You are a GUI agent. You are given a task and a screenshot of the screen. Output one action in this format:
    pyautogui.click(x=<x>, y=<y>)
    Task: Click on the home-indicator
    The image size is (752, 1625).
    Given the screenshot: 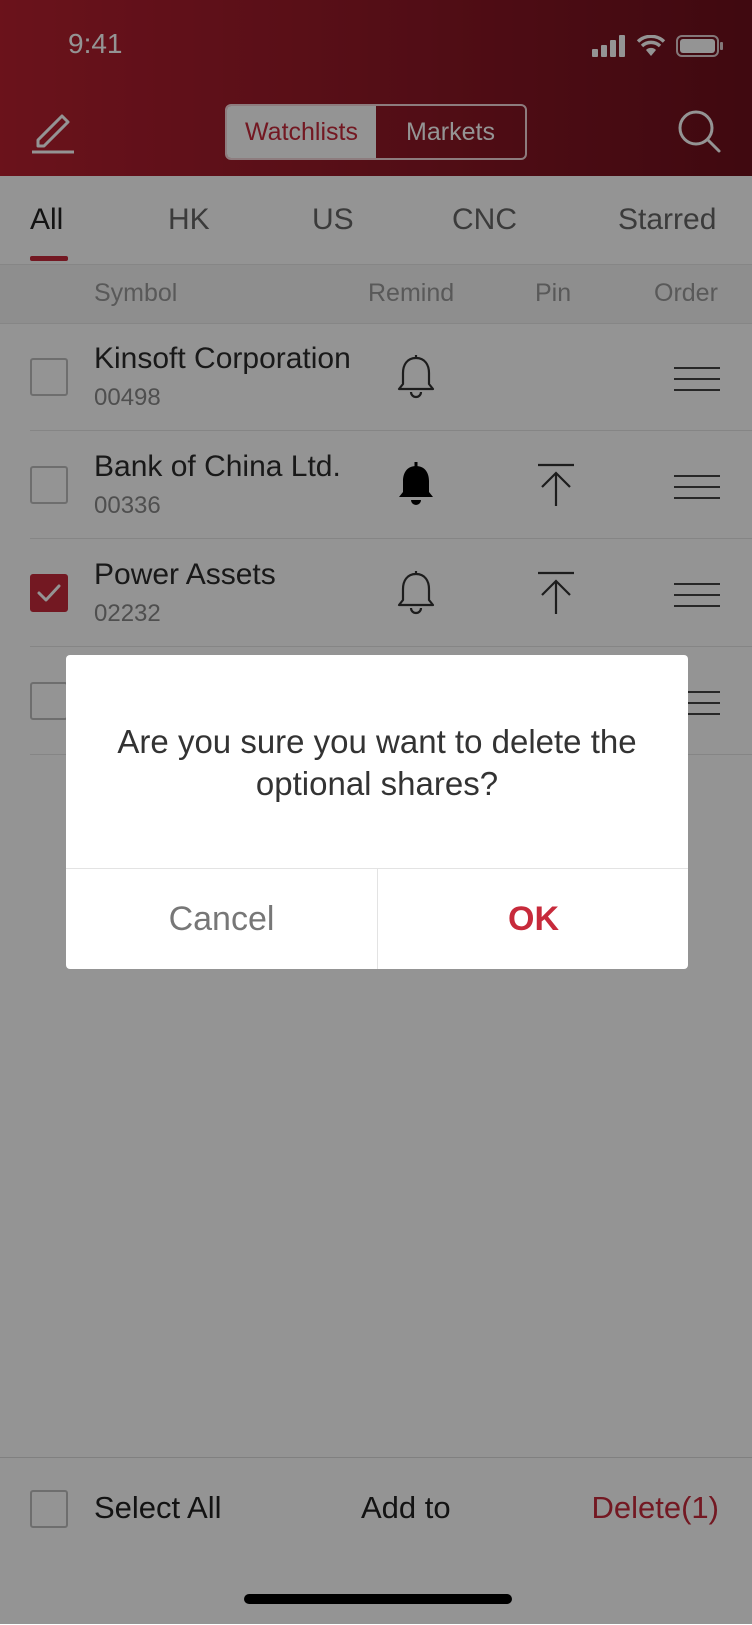 What is the action you would take?
    pyautogui.click(x=378, y=1599)
    